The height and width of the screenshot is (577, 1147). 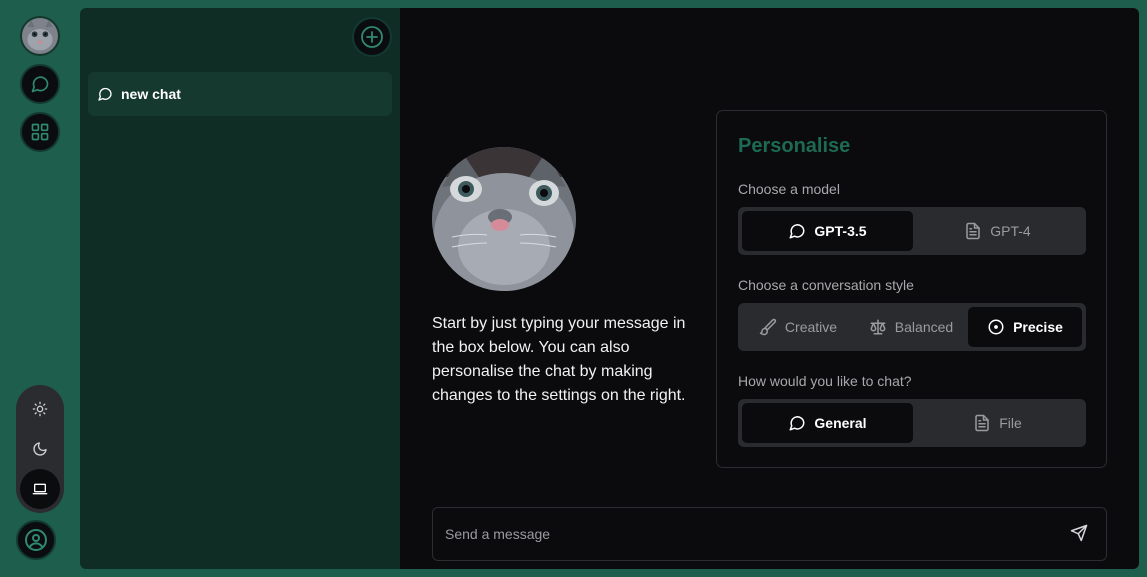 I want to click on style-selector: Creative Balanced Precise, so click(x=912, y=327).